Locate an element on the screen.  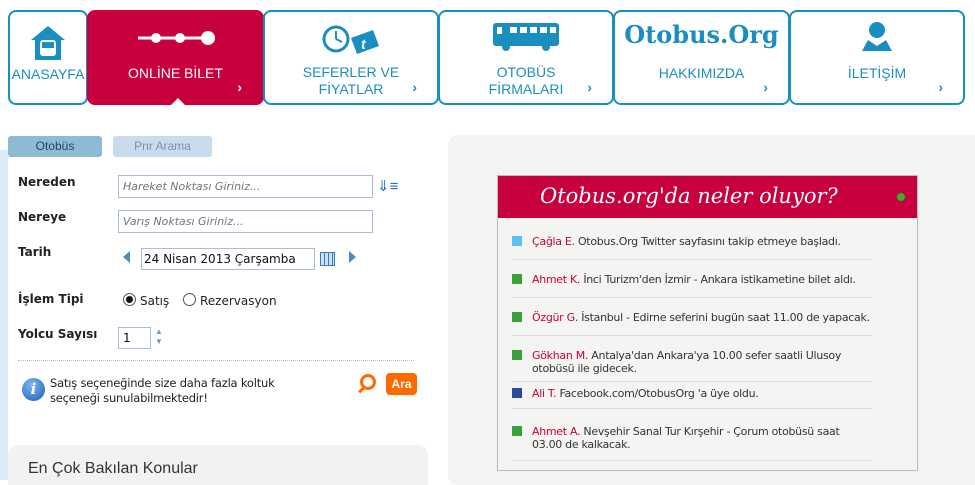
nav-label: ONLİNE BİLET is located at coordinates (175, 73).